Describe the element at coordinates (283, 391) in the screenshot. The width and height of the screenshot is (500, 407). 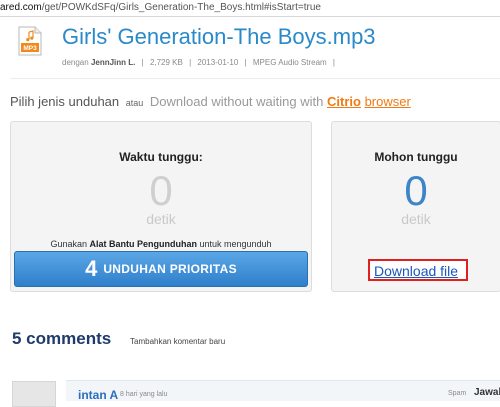
I see `comment-item: intan A 8 hari yang lalu Spam Jawab` at that location.